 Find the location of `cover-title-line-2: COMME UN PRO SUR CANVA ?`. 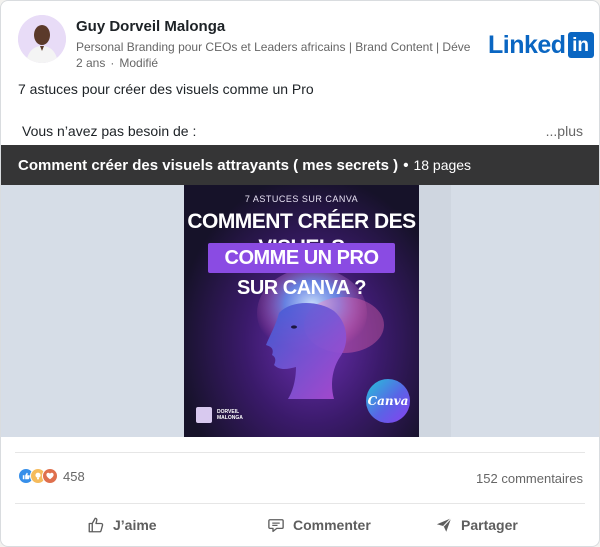

cover-title-line-2: COMME UN PRO SUR CANVA ? is located at coordinates (301, 271).